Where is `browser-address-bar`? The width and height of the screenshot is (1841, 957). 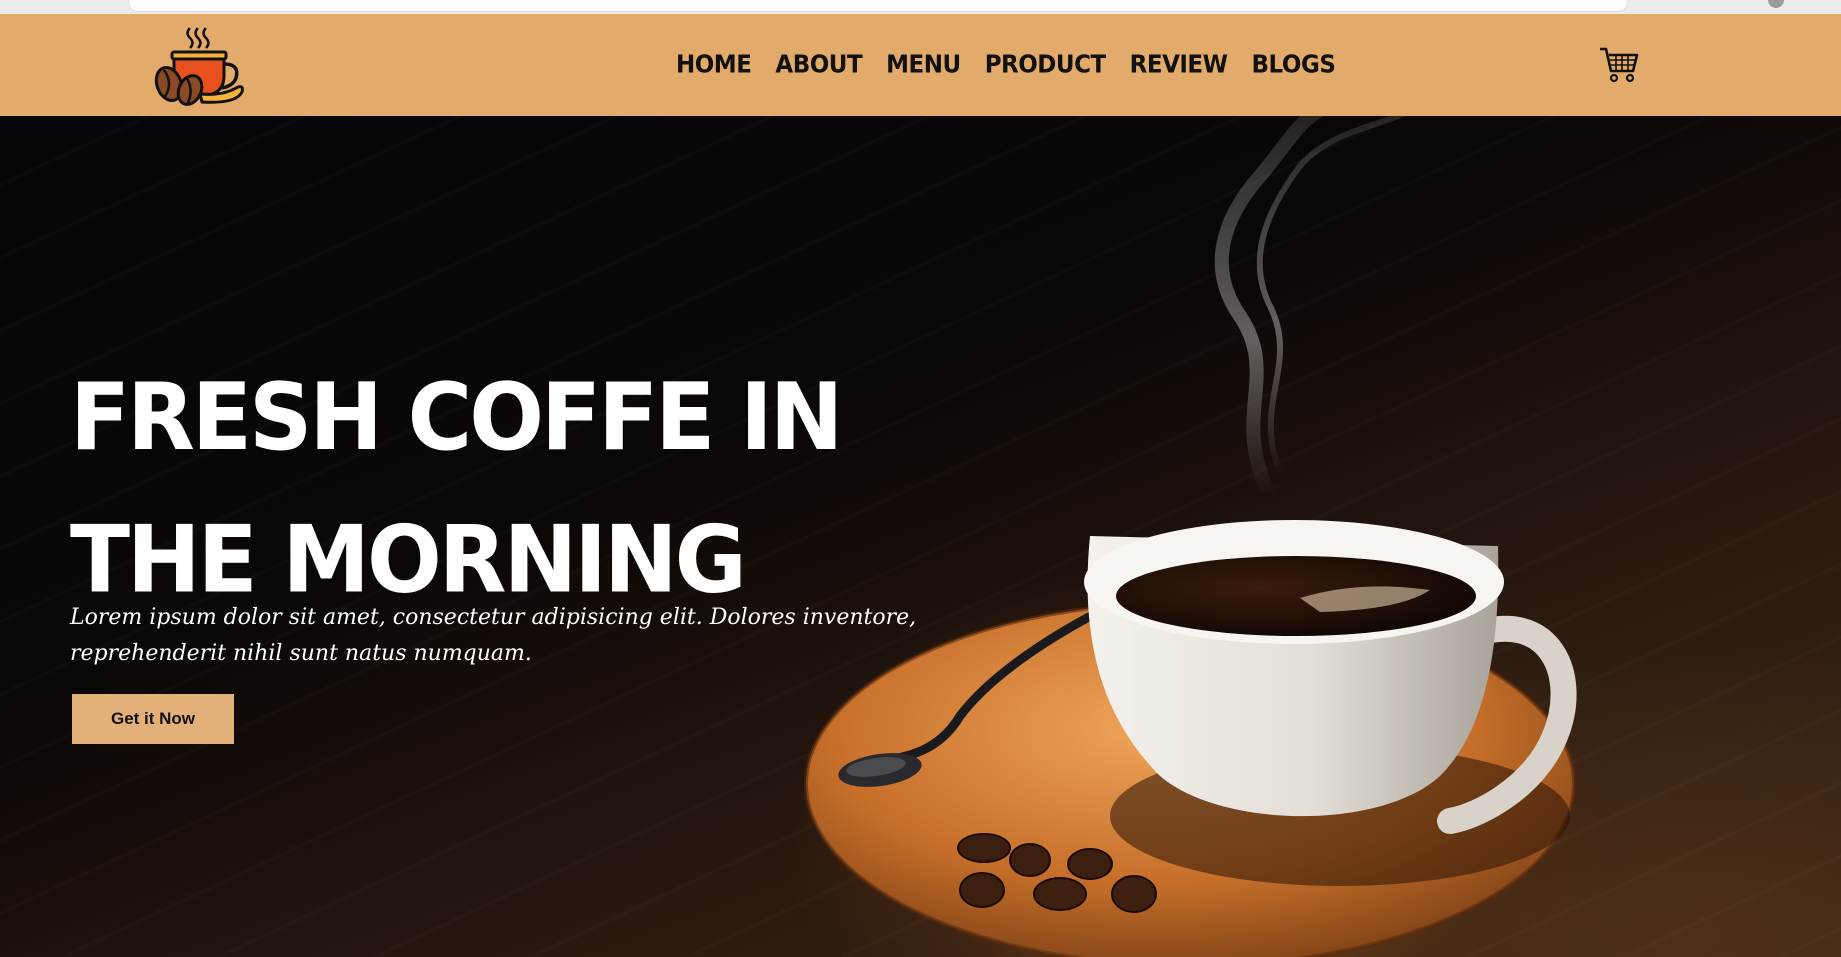 browser-address-bar is located at coordinates (920, 7).